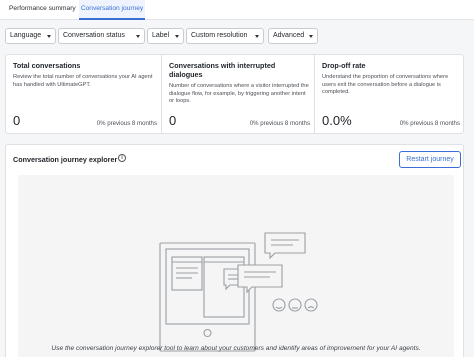 Image resolution: width=474 pixels, height=357 pixels. I want to click on tab-bar: Performance summary Conversation journey, so click(237, 10).